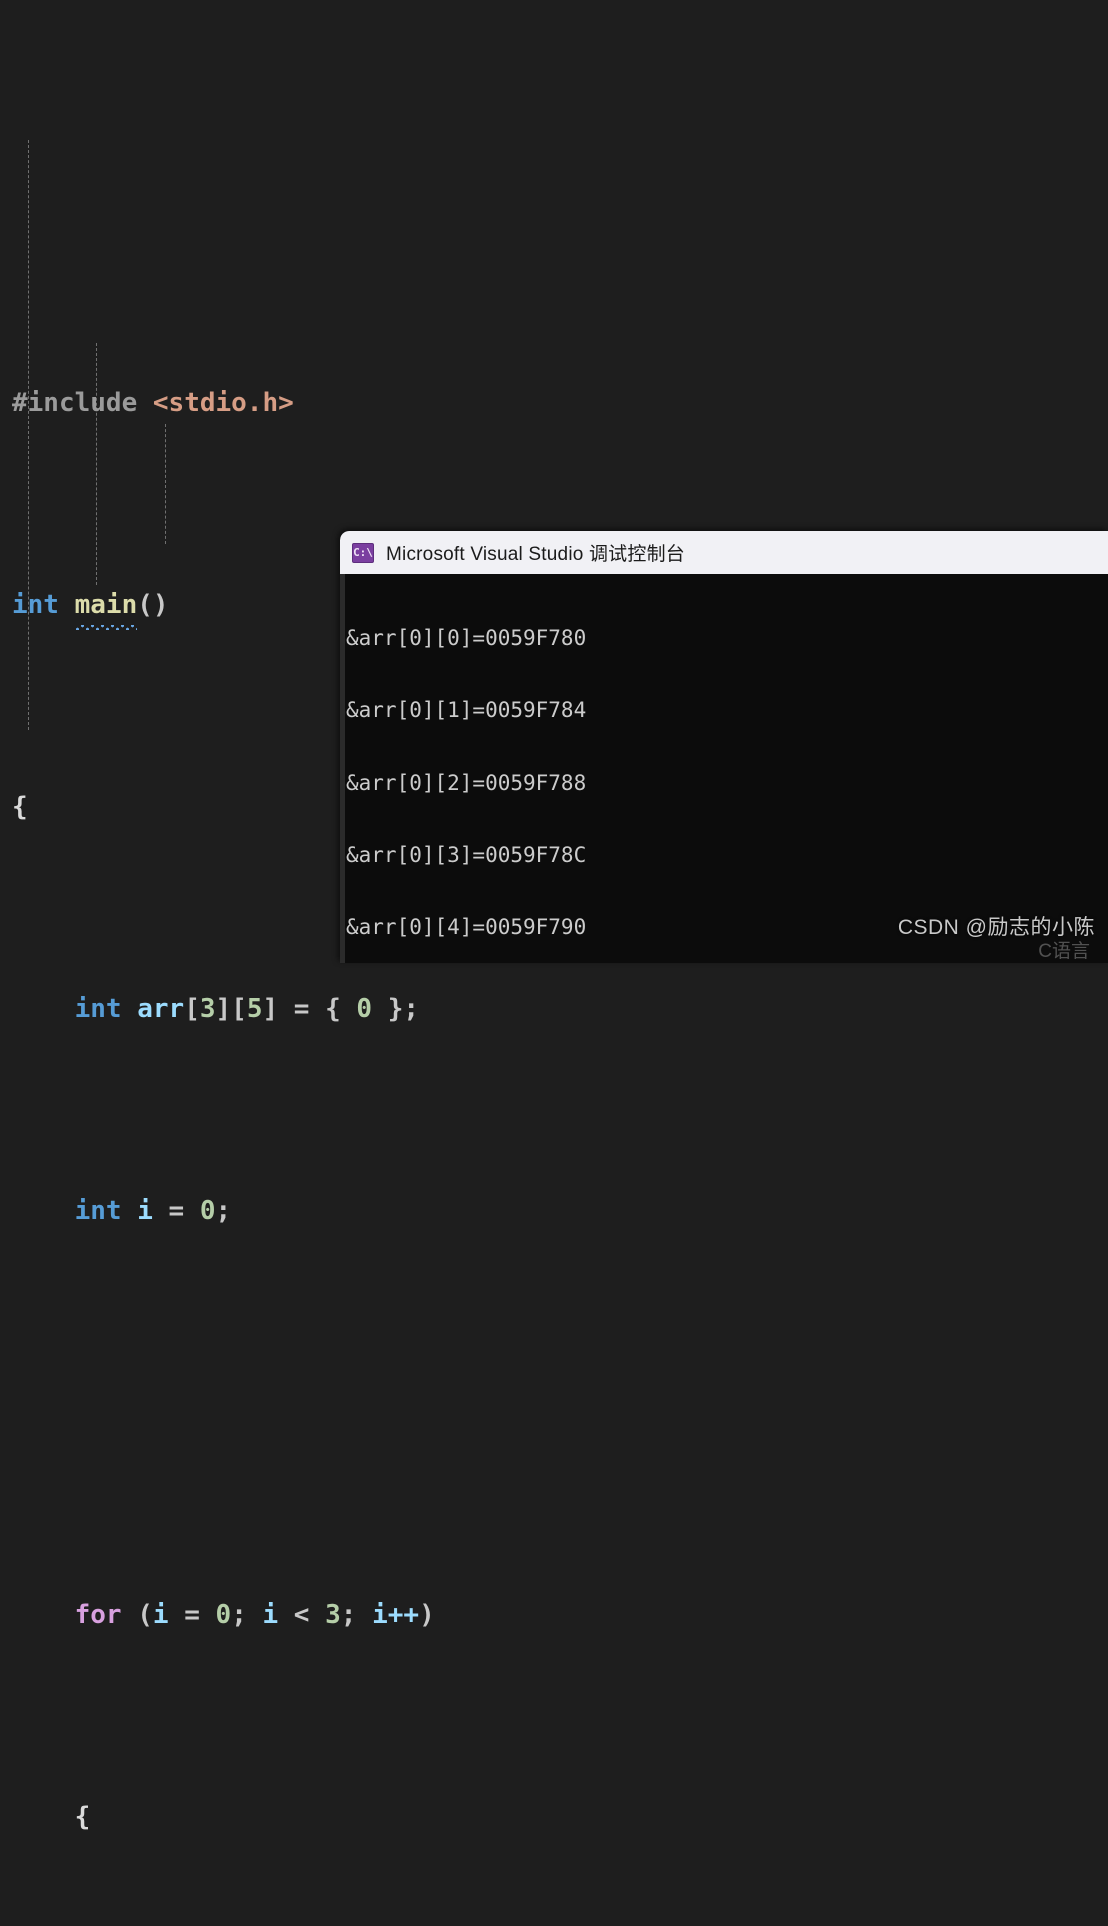  Describe the element at coordinates (466, 855) in the screenshot. I see `console-output-line: &arr[0][3]=0059F78C` at that location.